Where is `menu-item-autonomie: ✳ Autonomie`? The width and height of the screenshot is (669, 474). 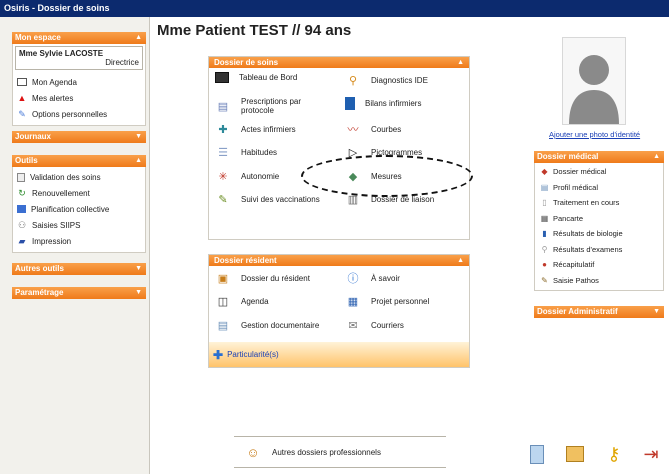
menu-item-autonomie: ✳ Autonomie is located at coordinates (247, 176).